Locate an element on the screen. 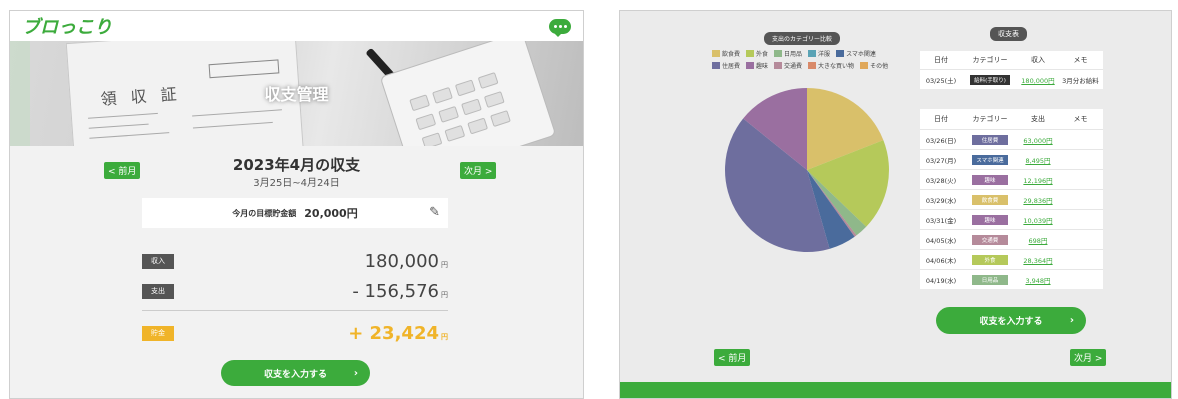 The image size is (1178, 399). amount-link: 63,000円 is located at coordinates (1037, 141).